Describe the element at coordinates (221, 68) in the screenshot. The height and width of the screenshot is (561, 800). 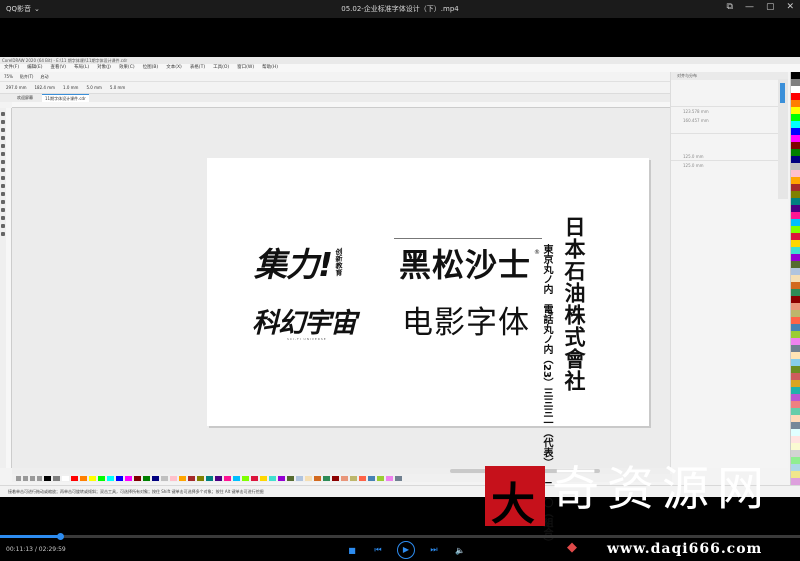
I see `menu-item: 工具(O)` at that location.